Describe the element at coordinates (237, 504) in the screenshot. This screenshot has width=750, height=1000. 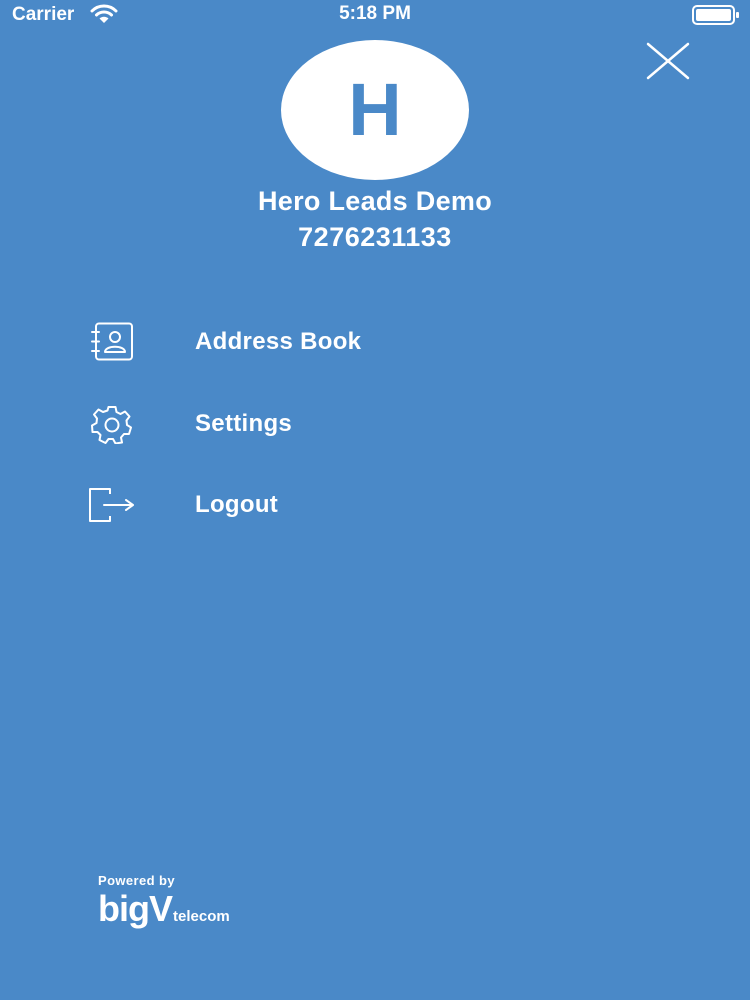
I see `menu-item-label: Logout` at that location.